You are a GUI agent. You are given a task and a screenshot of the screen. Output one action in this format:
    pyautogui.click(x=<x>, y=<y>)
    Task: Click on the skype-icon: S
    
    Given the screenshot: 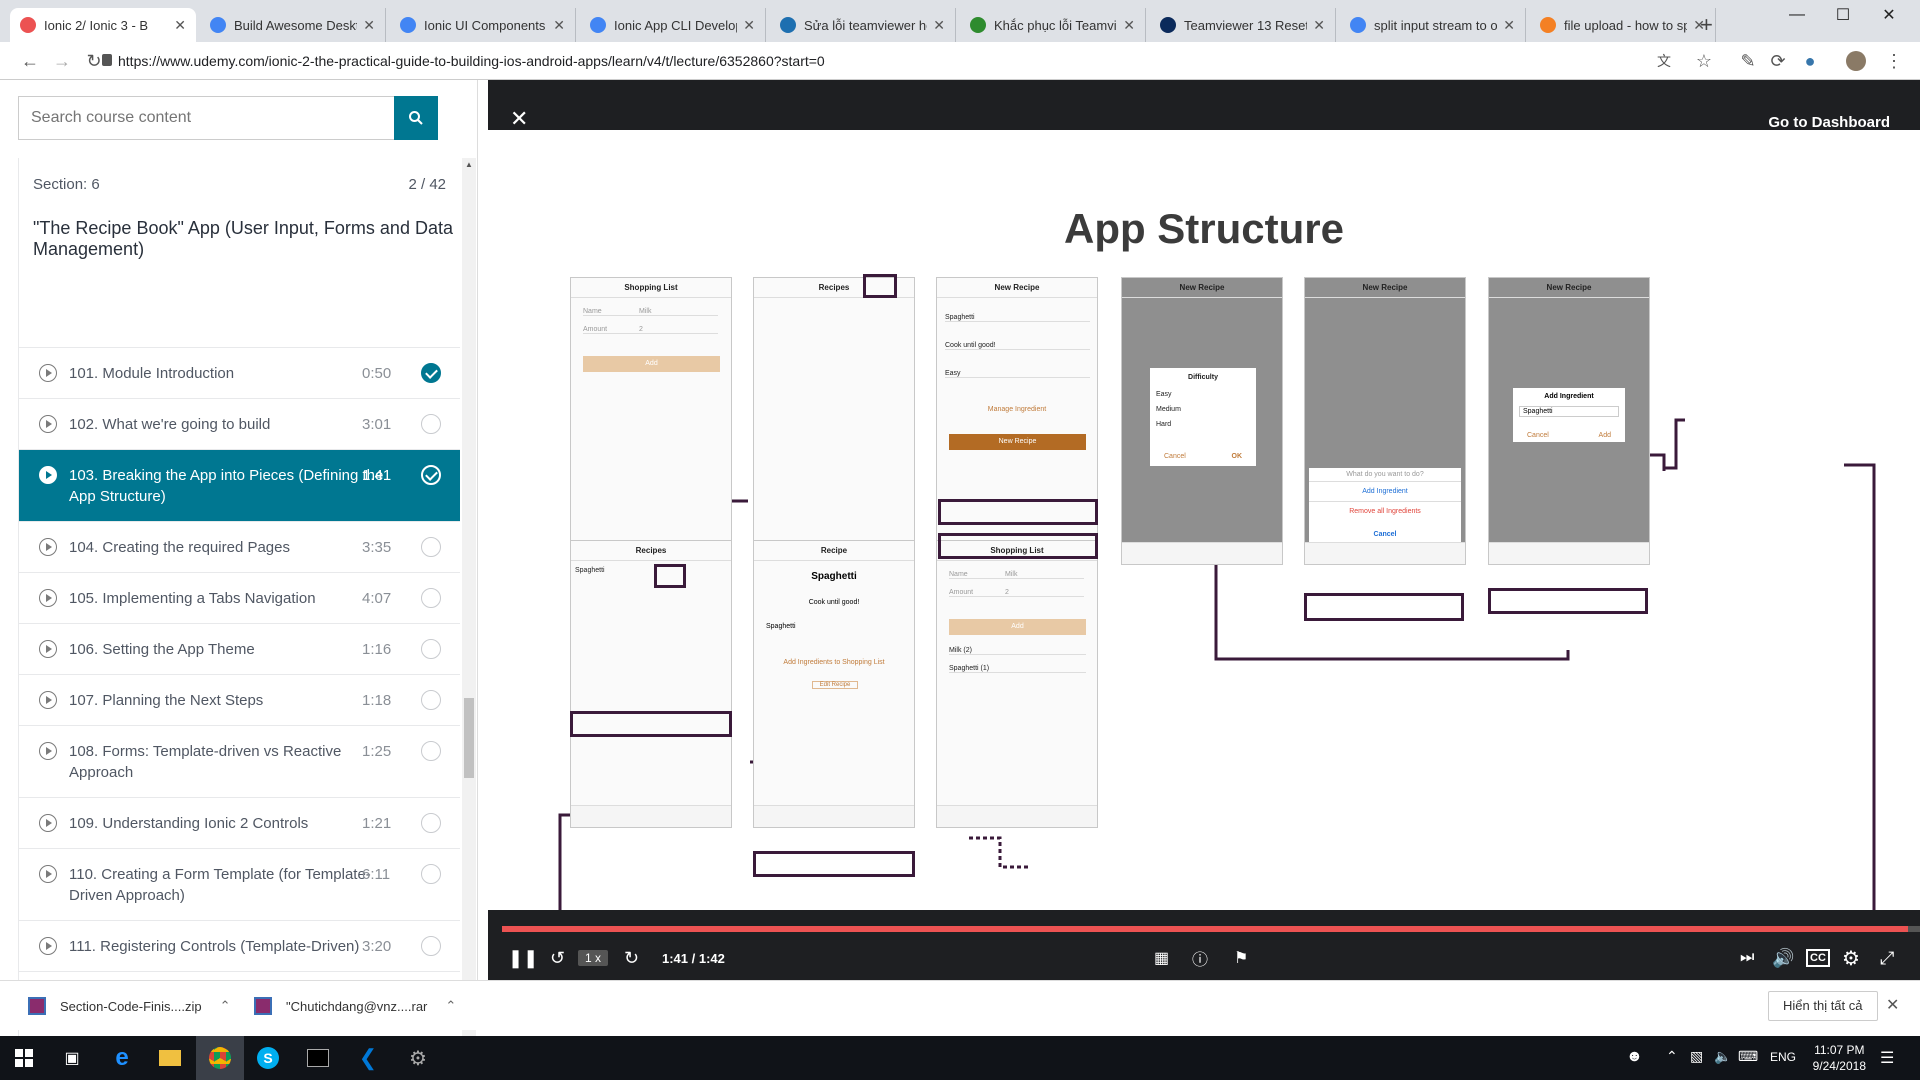 What is the action you would take?
    pyautogui.click(x=268, y=1058)
    